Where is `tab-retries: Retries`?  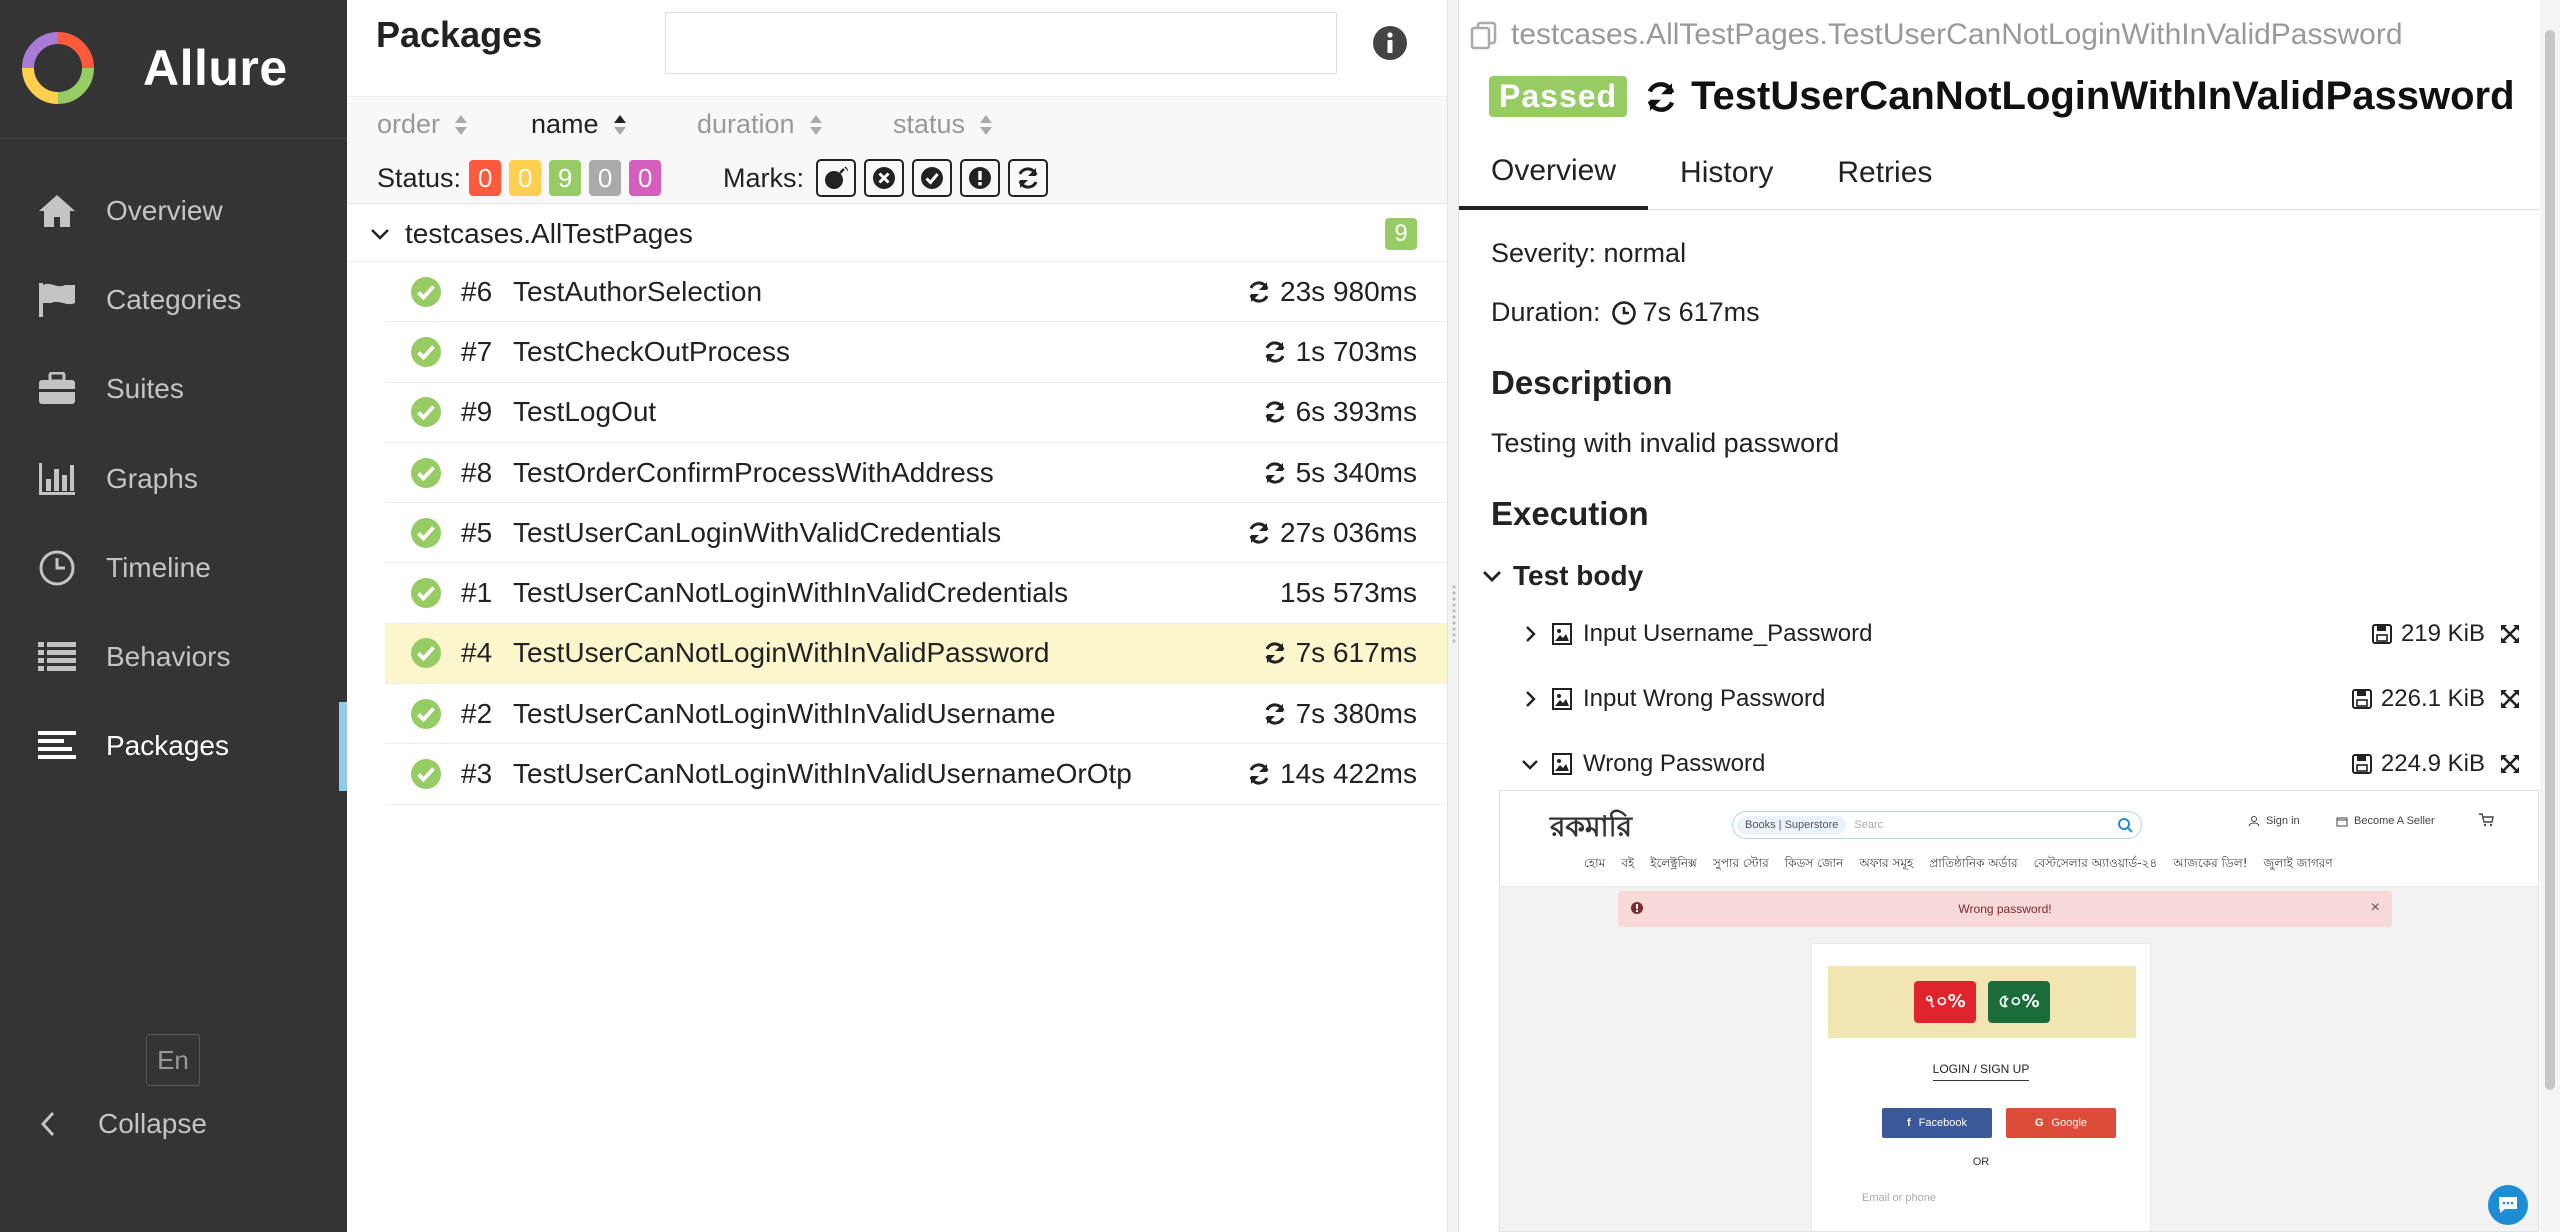
tab-retries: Retries is located at coordinates (1884, 173).